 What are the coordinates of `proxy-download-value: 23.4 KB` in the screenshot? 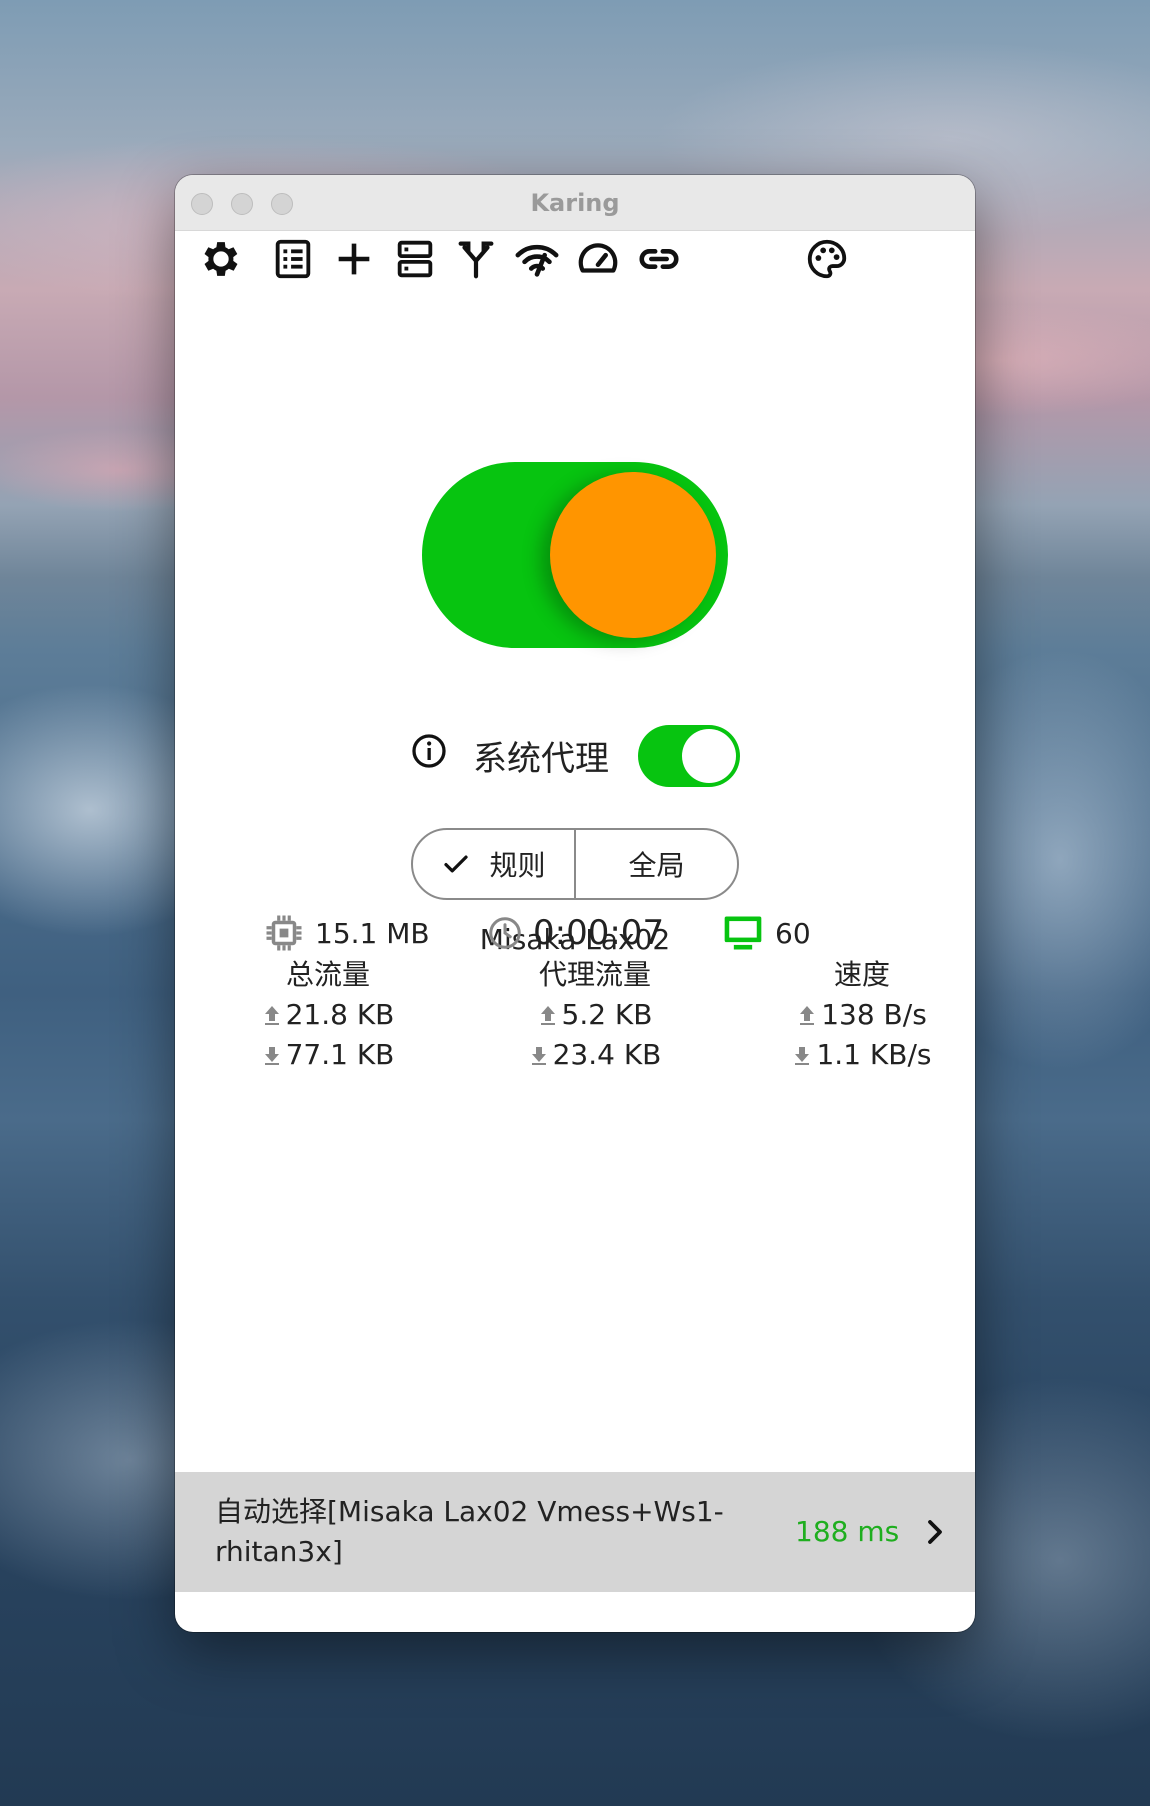 It's located at (607, 1054).